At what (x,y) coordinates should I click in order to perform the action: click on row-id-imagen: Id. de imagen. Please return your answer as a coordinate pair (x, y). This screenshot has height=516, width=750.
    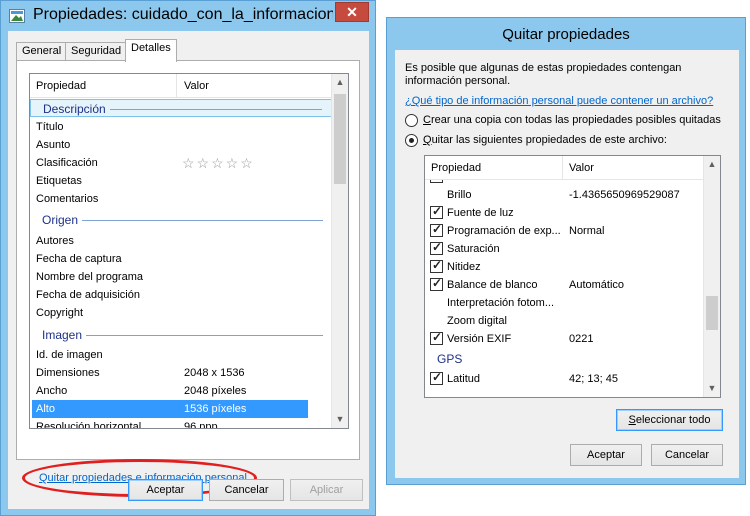
    Looking at the image, I should click on (181, 355).